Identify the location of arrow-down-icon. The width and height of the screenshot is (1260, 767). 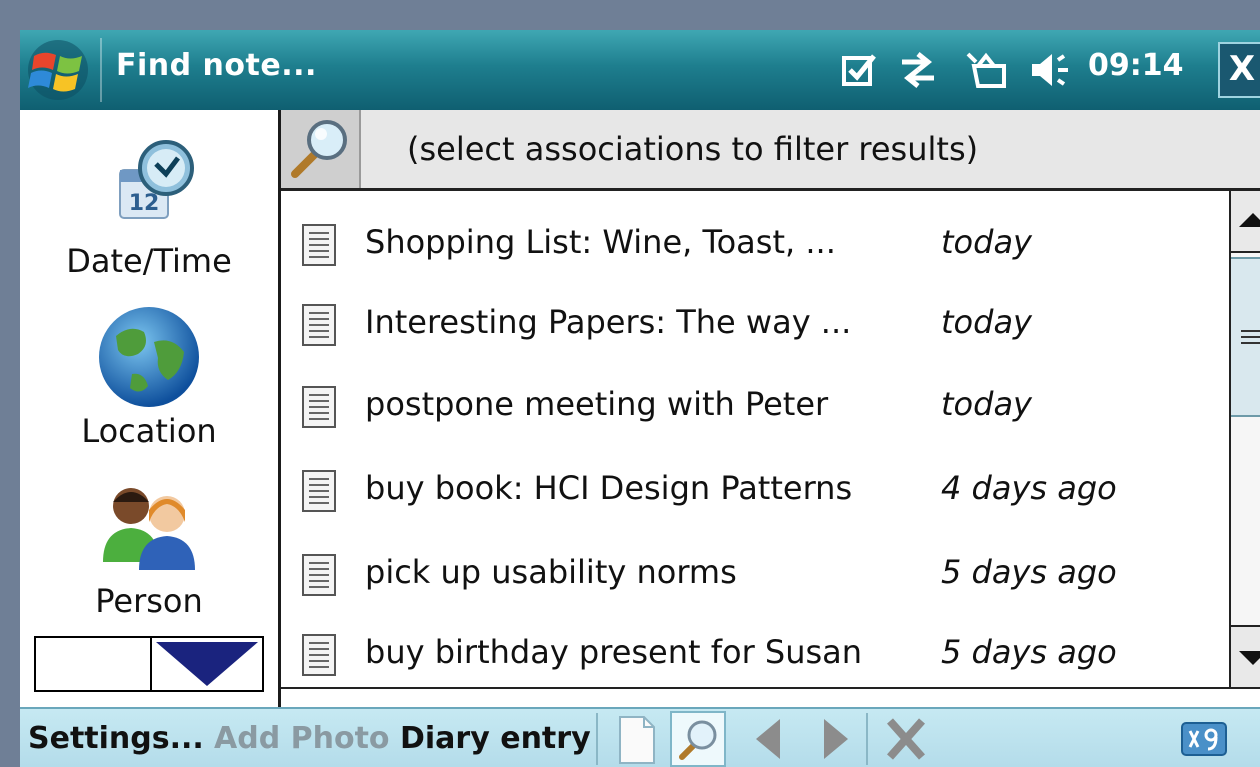
(1249, 658).